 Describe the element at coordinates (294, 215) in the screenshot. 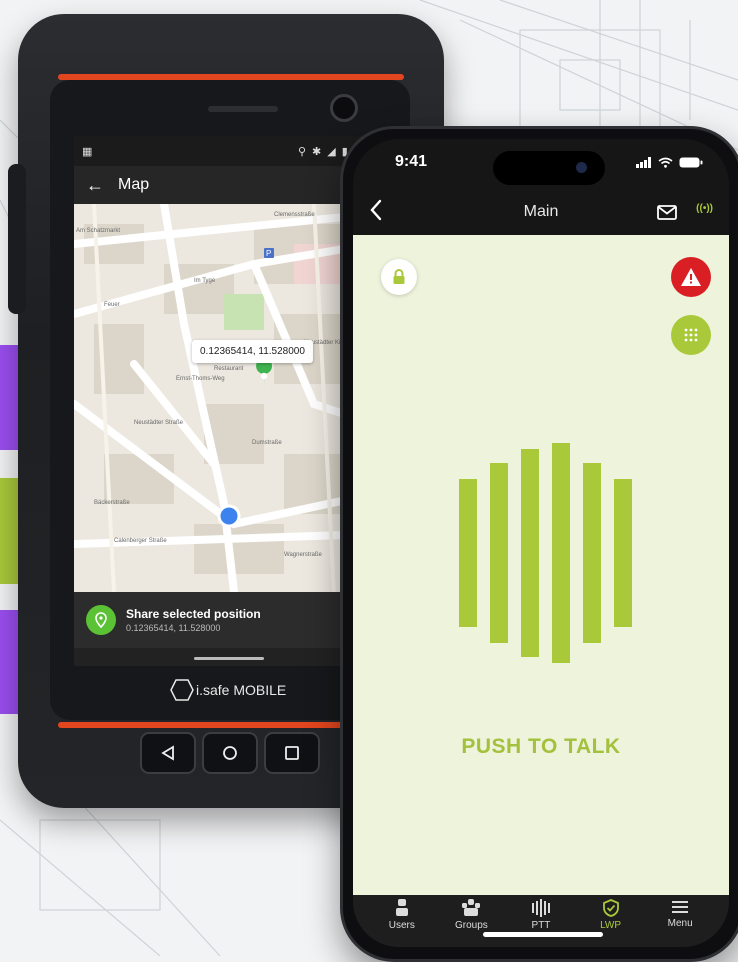

I see `street-label-clemensstrasse: Clemensstraße` at that location.